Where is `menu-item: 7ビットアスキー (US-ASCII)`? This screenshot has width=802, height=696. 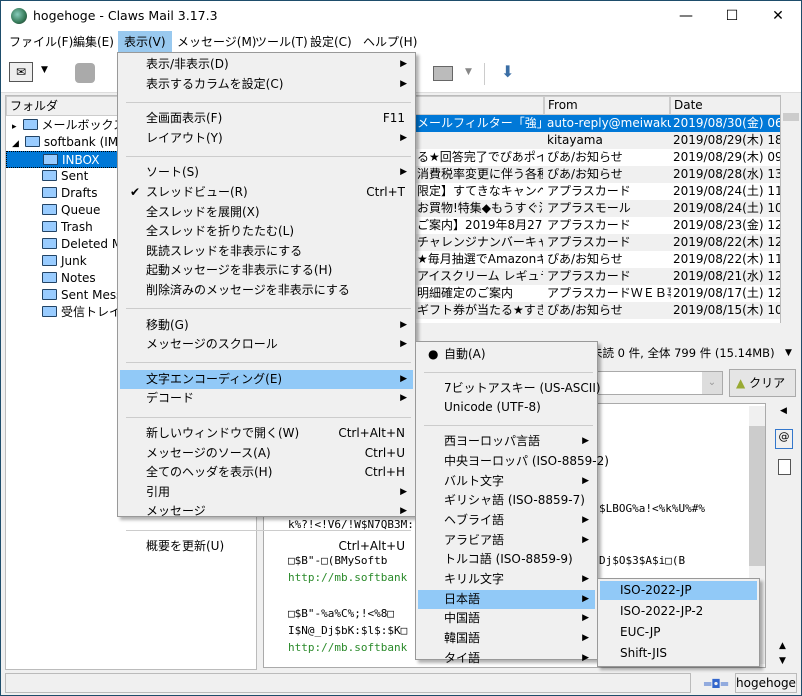 menu-item: 7ビットアスキー (US-ASCII) is located at coordinates (509, 388).